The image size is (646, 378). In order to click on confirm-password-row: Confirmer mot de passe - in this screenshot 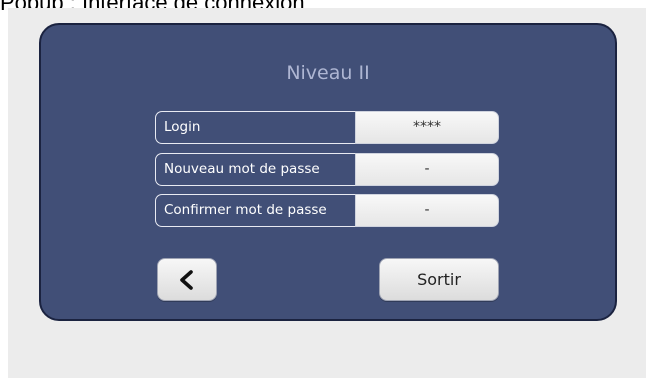, I will do `click(327, 210)`.